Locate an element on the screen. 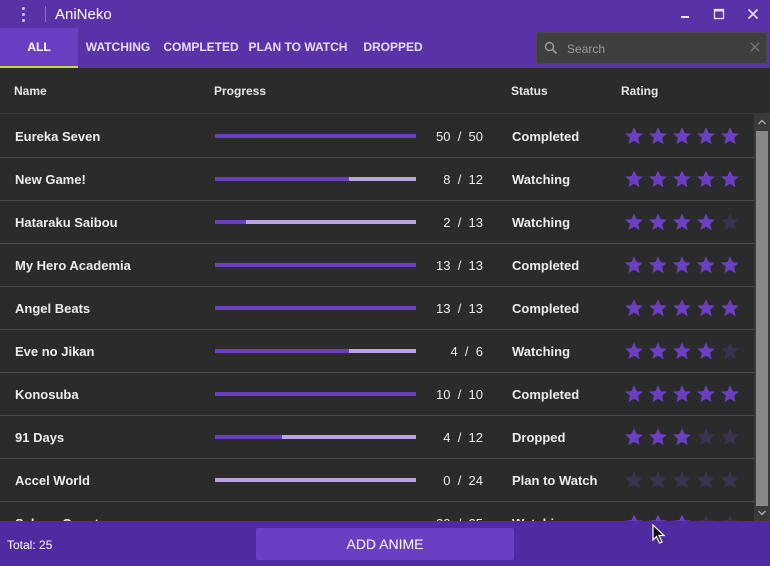 Image resolution: width=770 pixels, height=566 pixels. close-button is located at coordinates (753, 14).